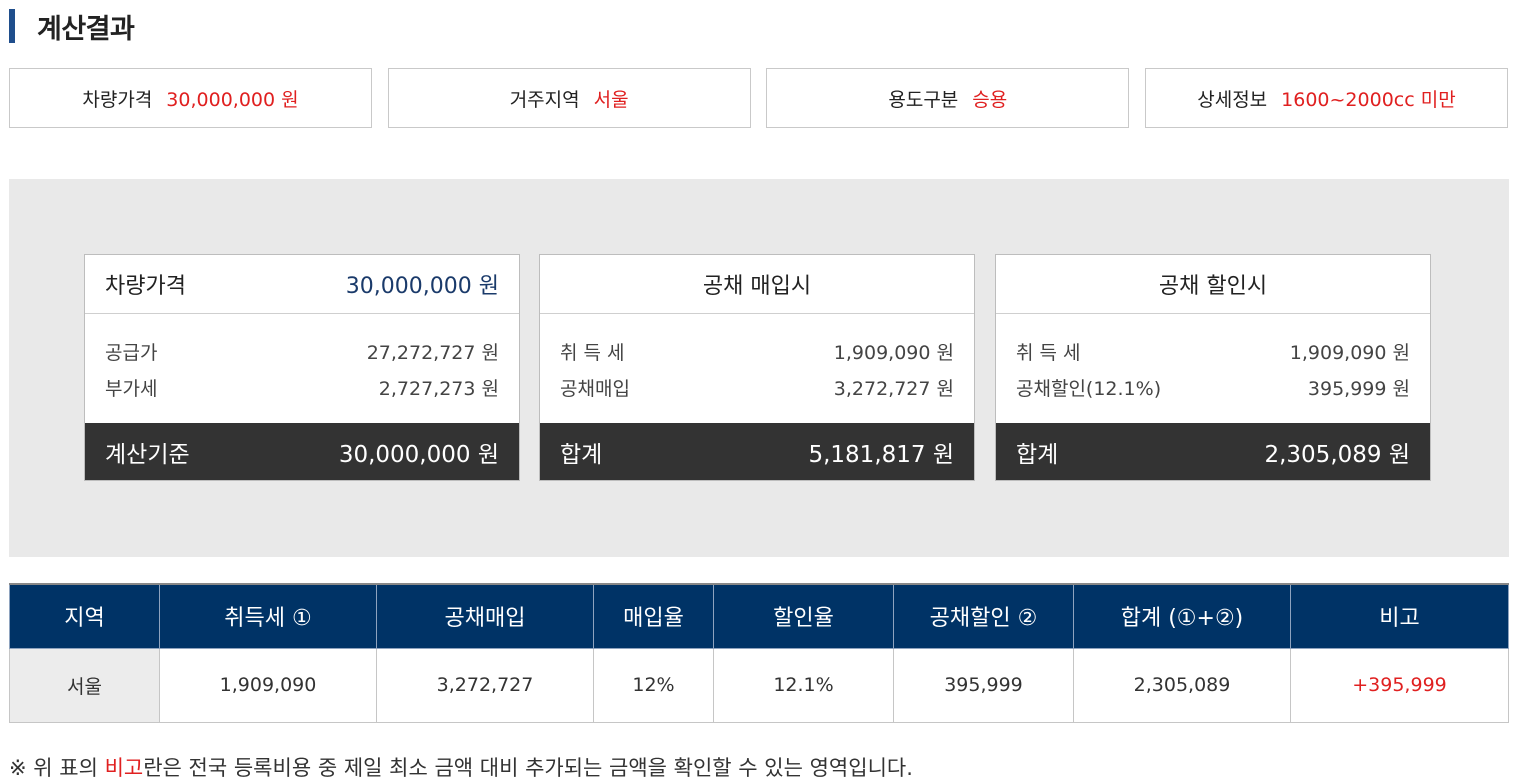 The image size is (1514, 783). What do you see at coordinates (1337, 454) in the screenshot?
I see `footer-value: 2,305,089 원` at bounding box center [1337, 454].